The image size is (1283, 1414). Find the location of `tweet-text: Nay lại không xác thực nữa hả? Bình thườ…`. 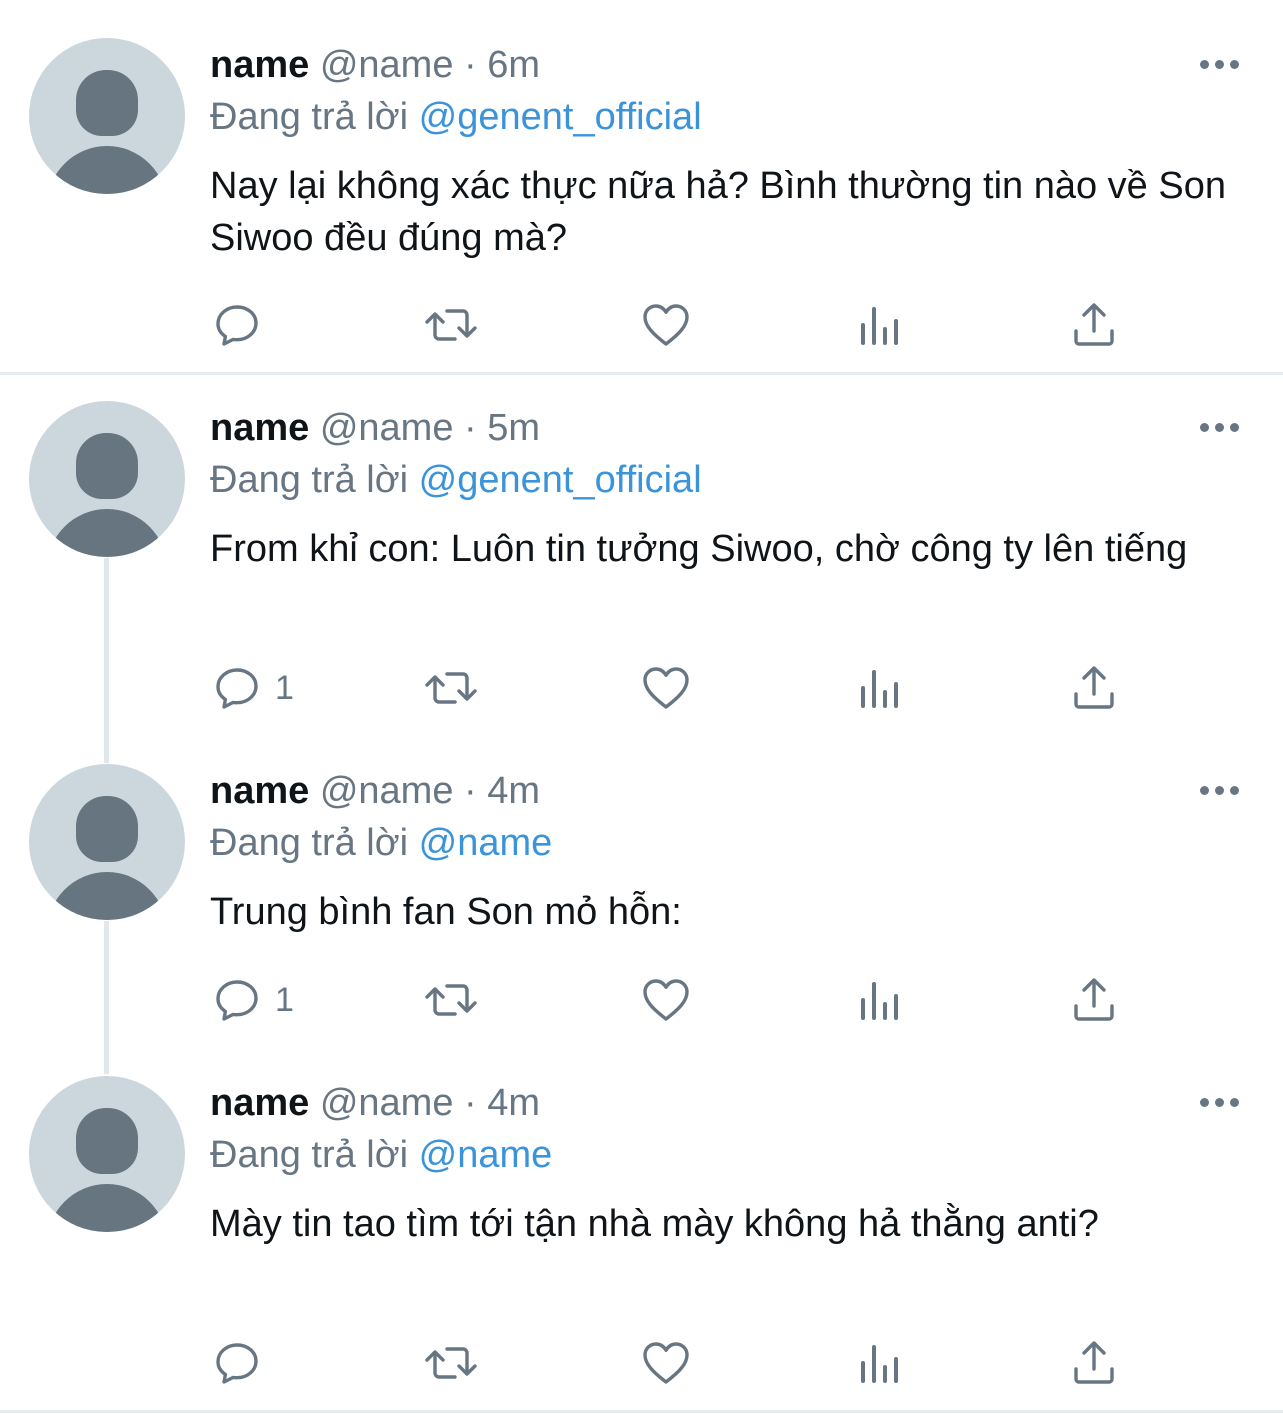

tweet-text: Nay lại không xác thực nữa hả? Bình thườ… is located at coordinates (718, 212).